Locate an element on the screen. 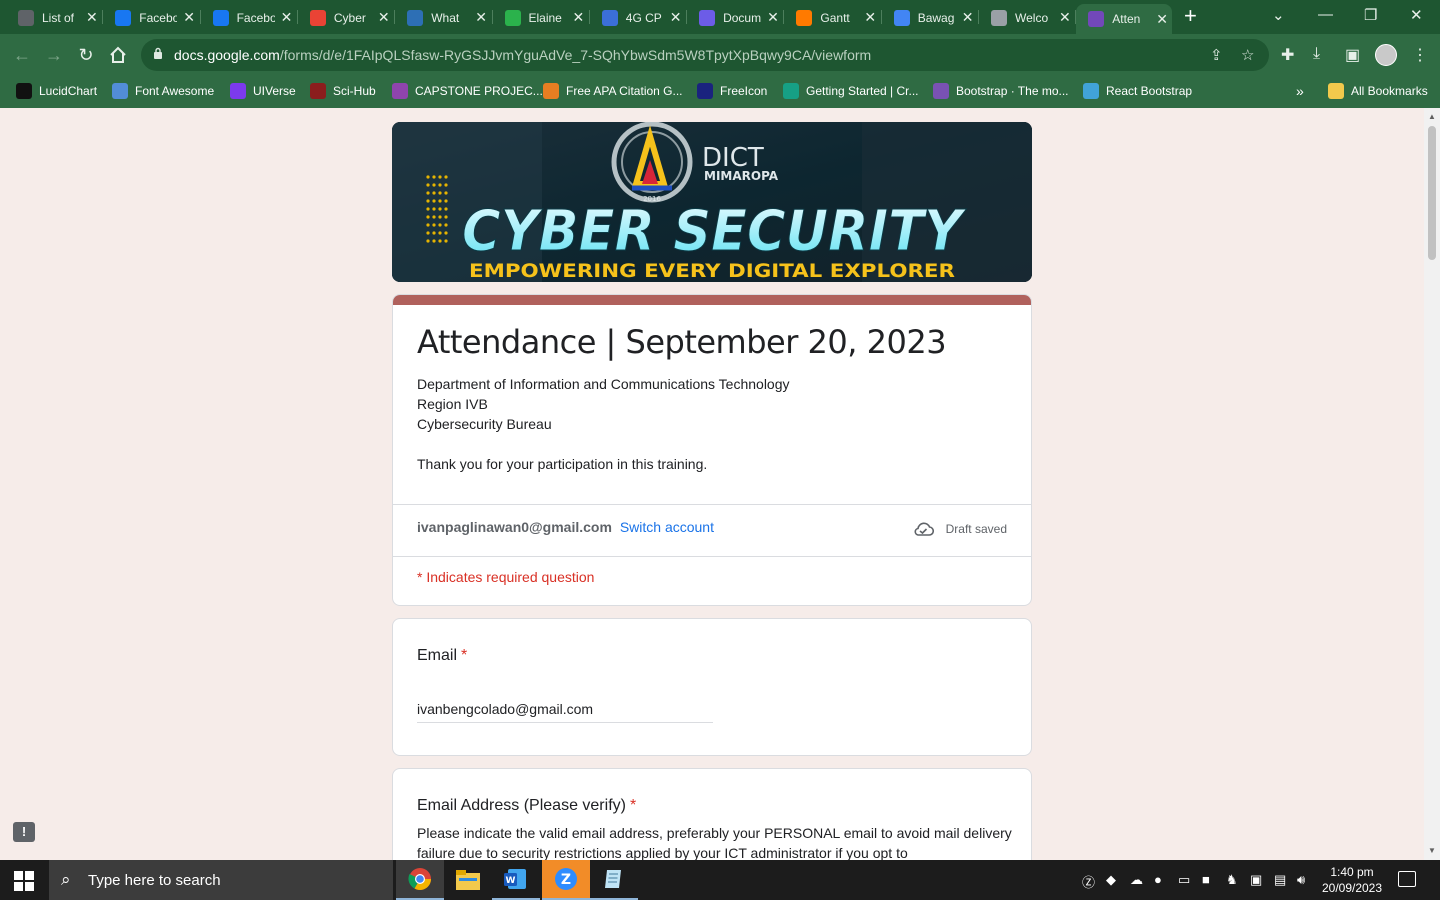  scroll-up-icon: ▲ is located at coordinates (1432, 116).